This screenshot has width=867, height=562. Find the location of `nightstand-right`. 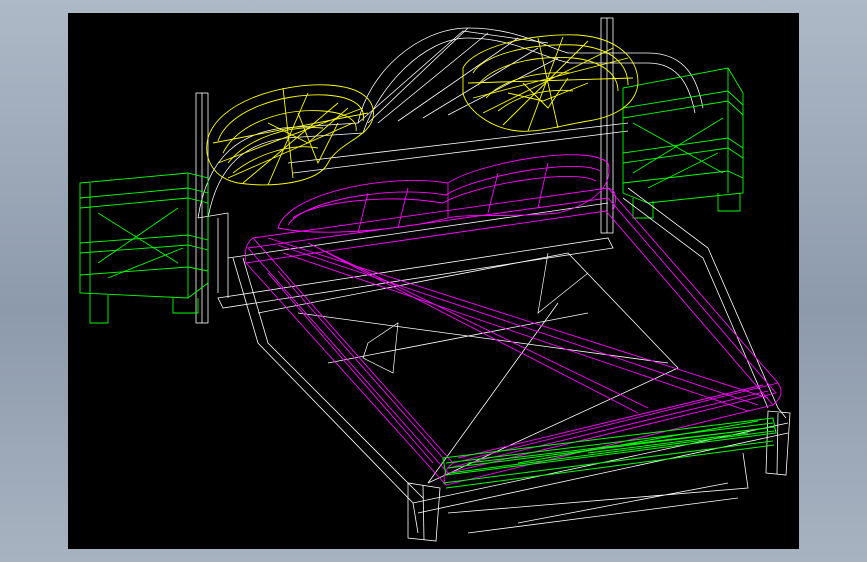

nightstand-right is located at coordinates (683, 143).